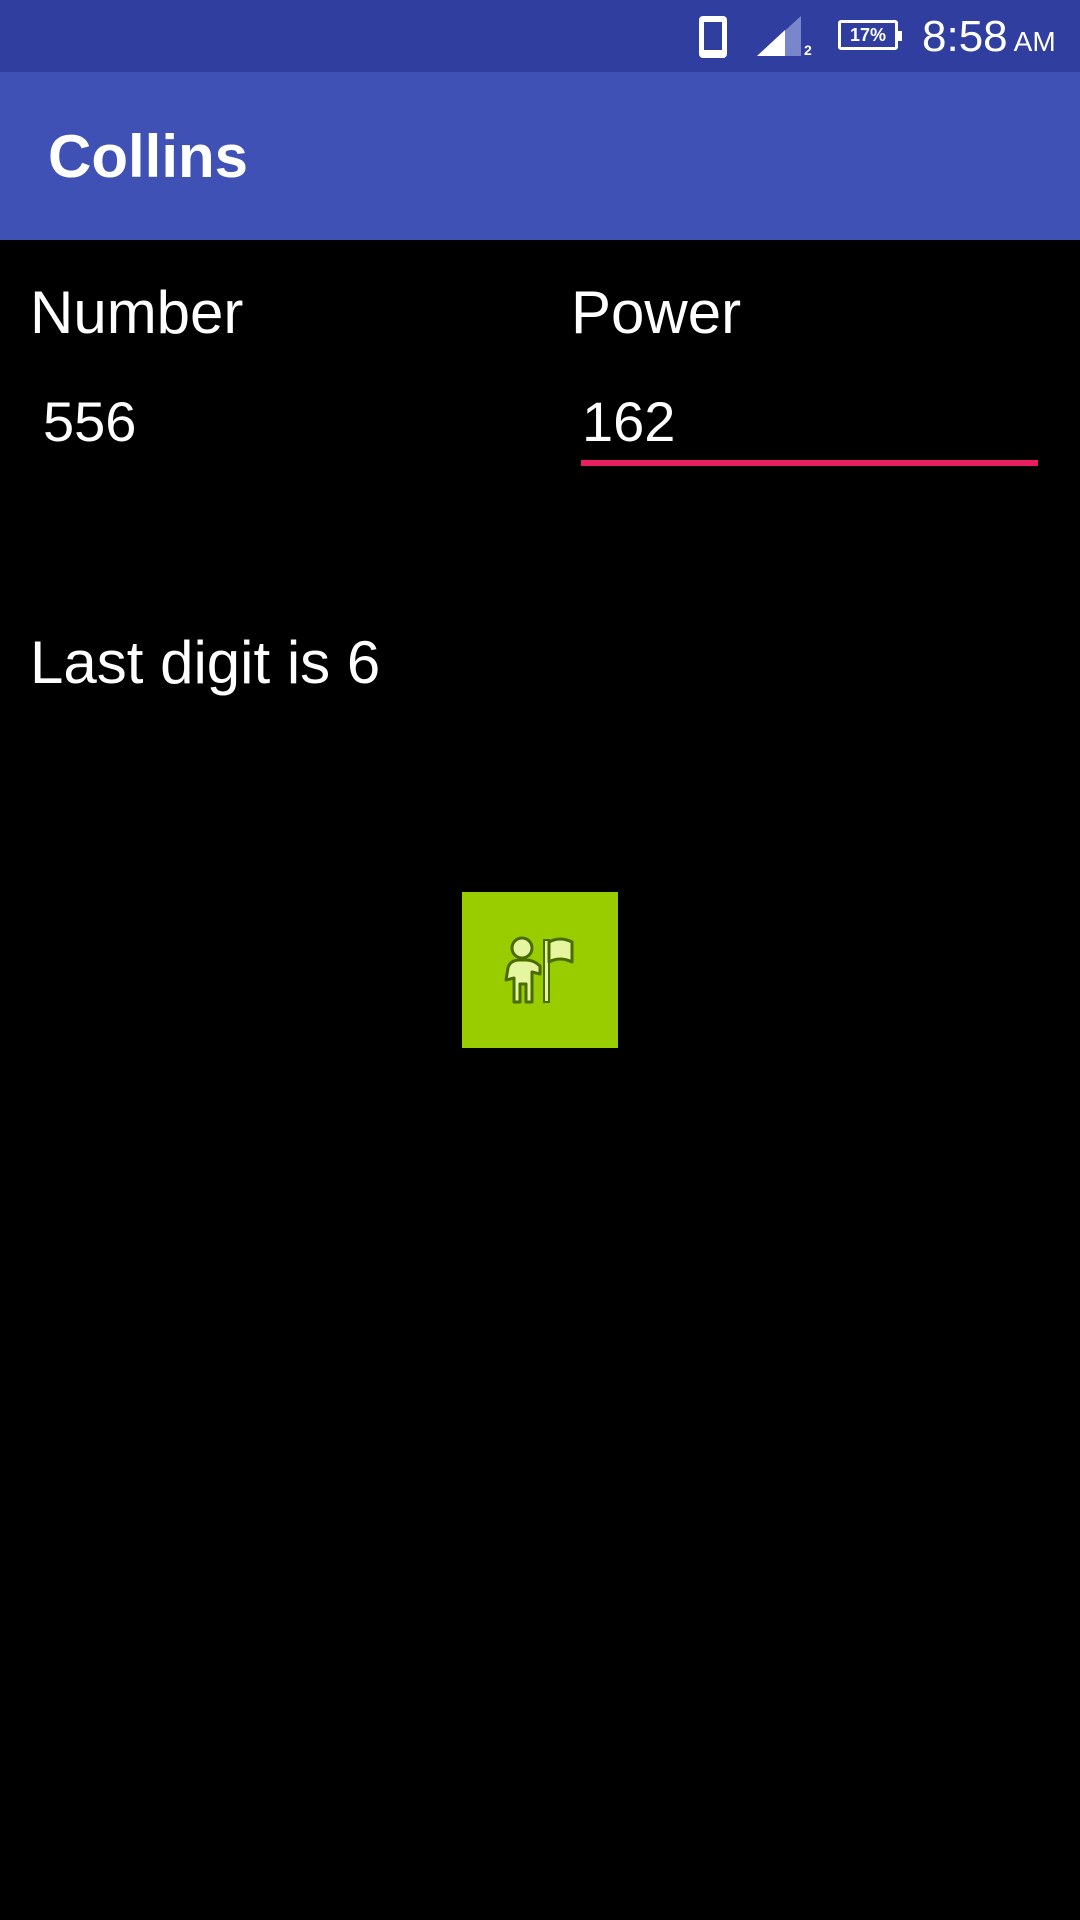  What do you see at coordinates (808, 50) in the screenshot?
I see `sim-slot-label: 2` at bounding box center [808, 50].